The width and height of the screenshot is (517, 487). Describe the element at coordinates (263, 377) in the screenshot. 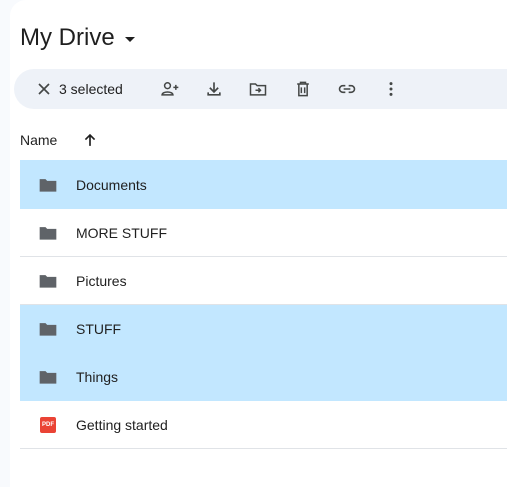

I see `list-item: Things` at that location.